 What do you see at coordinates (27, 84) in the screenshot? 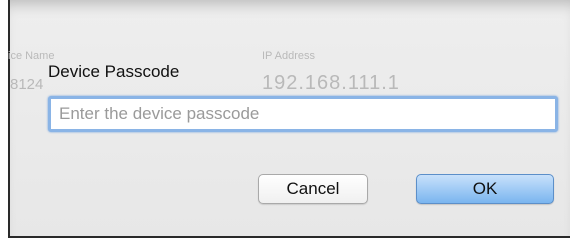
I see `background-device-name-value: 8124` at bounding box center [27, 84].